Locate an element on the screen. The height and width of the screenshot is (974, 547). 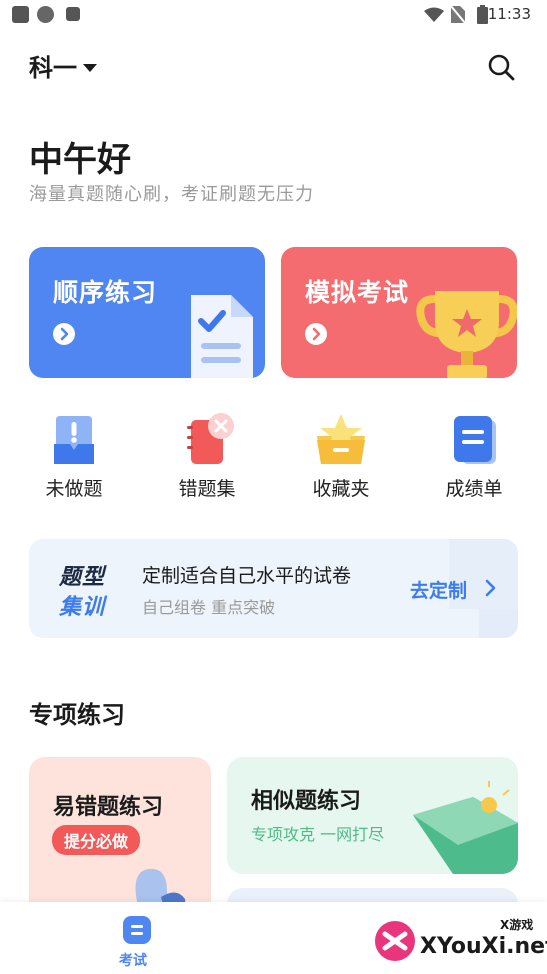
quick-action-label: 收藏夹 is located at coordinates (341, 489).